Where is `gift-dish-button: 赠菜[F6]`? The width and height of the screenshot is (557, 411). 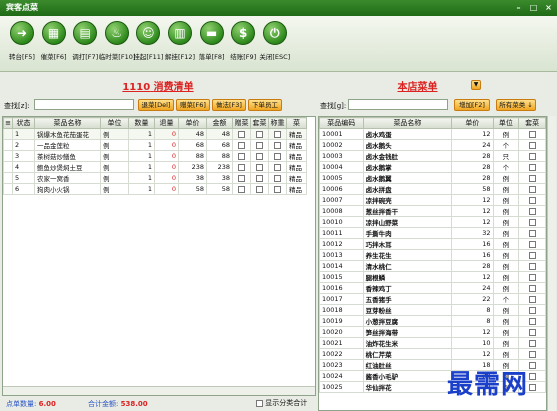
gift-dish-button: 赠菜[F6] is located at coordinates (193, 105).